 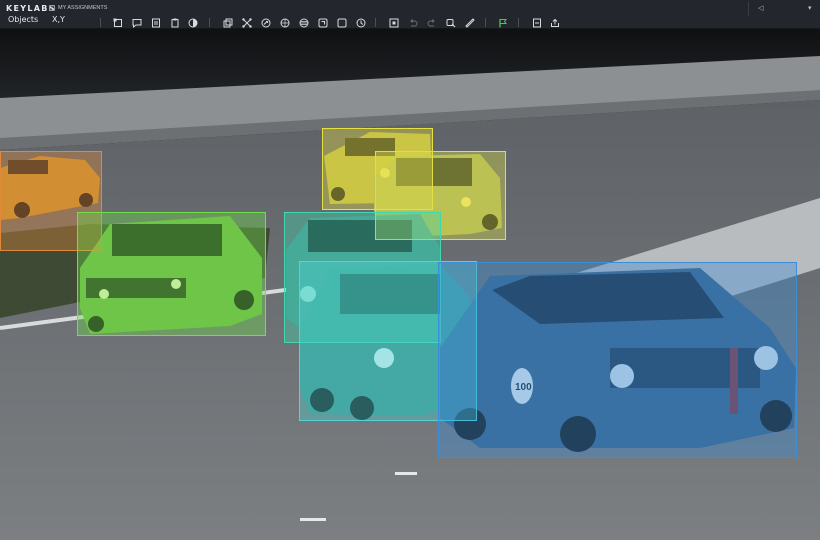 I want to click on grid-tool-icon, so click(x=284, y=22).